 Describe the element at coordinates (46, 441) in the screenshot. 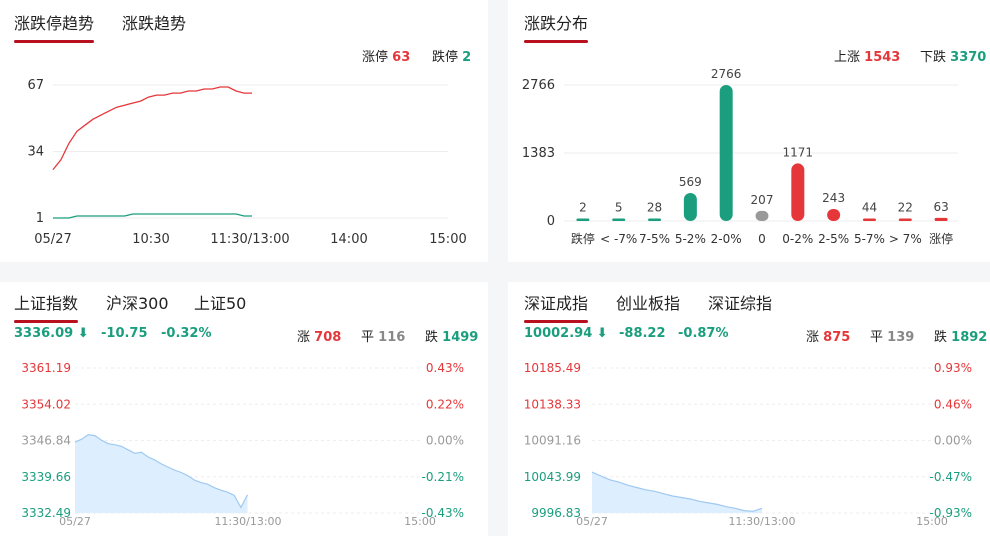

I see `left-tick-label: 3346.84` at that location.